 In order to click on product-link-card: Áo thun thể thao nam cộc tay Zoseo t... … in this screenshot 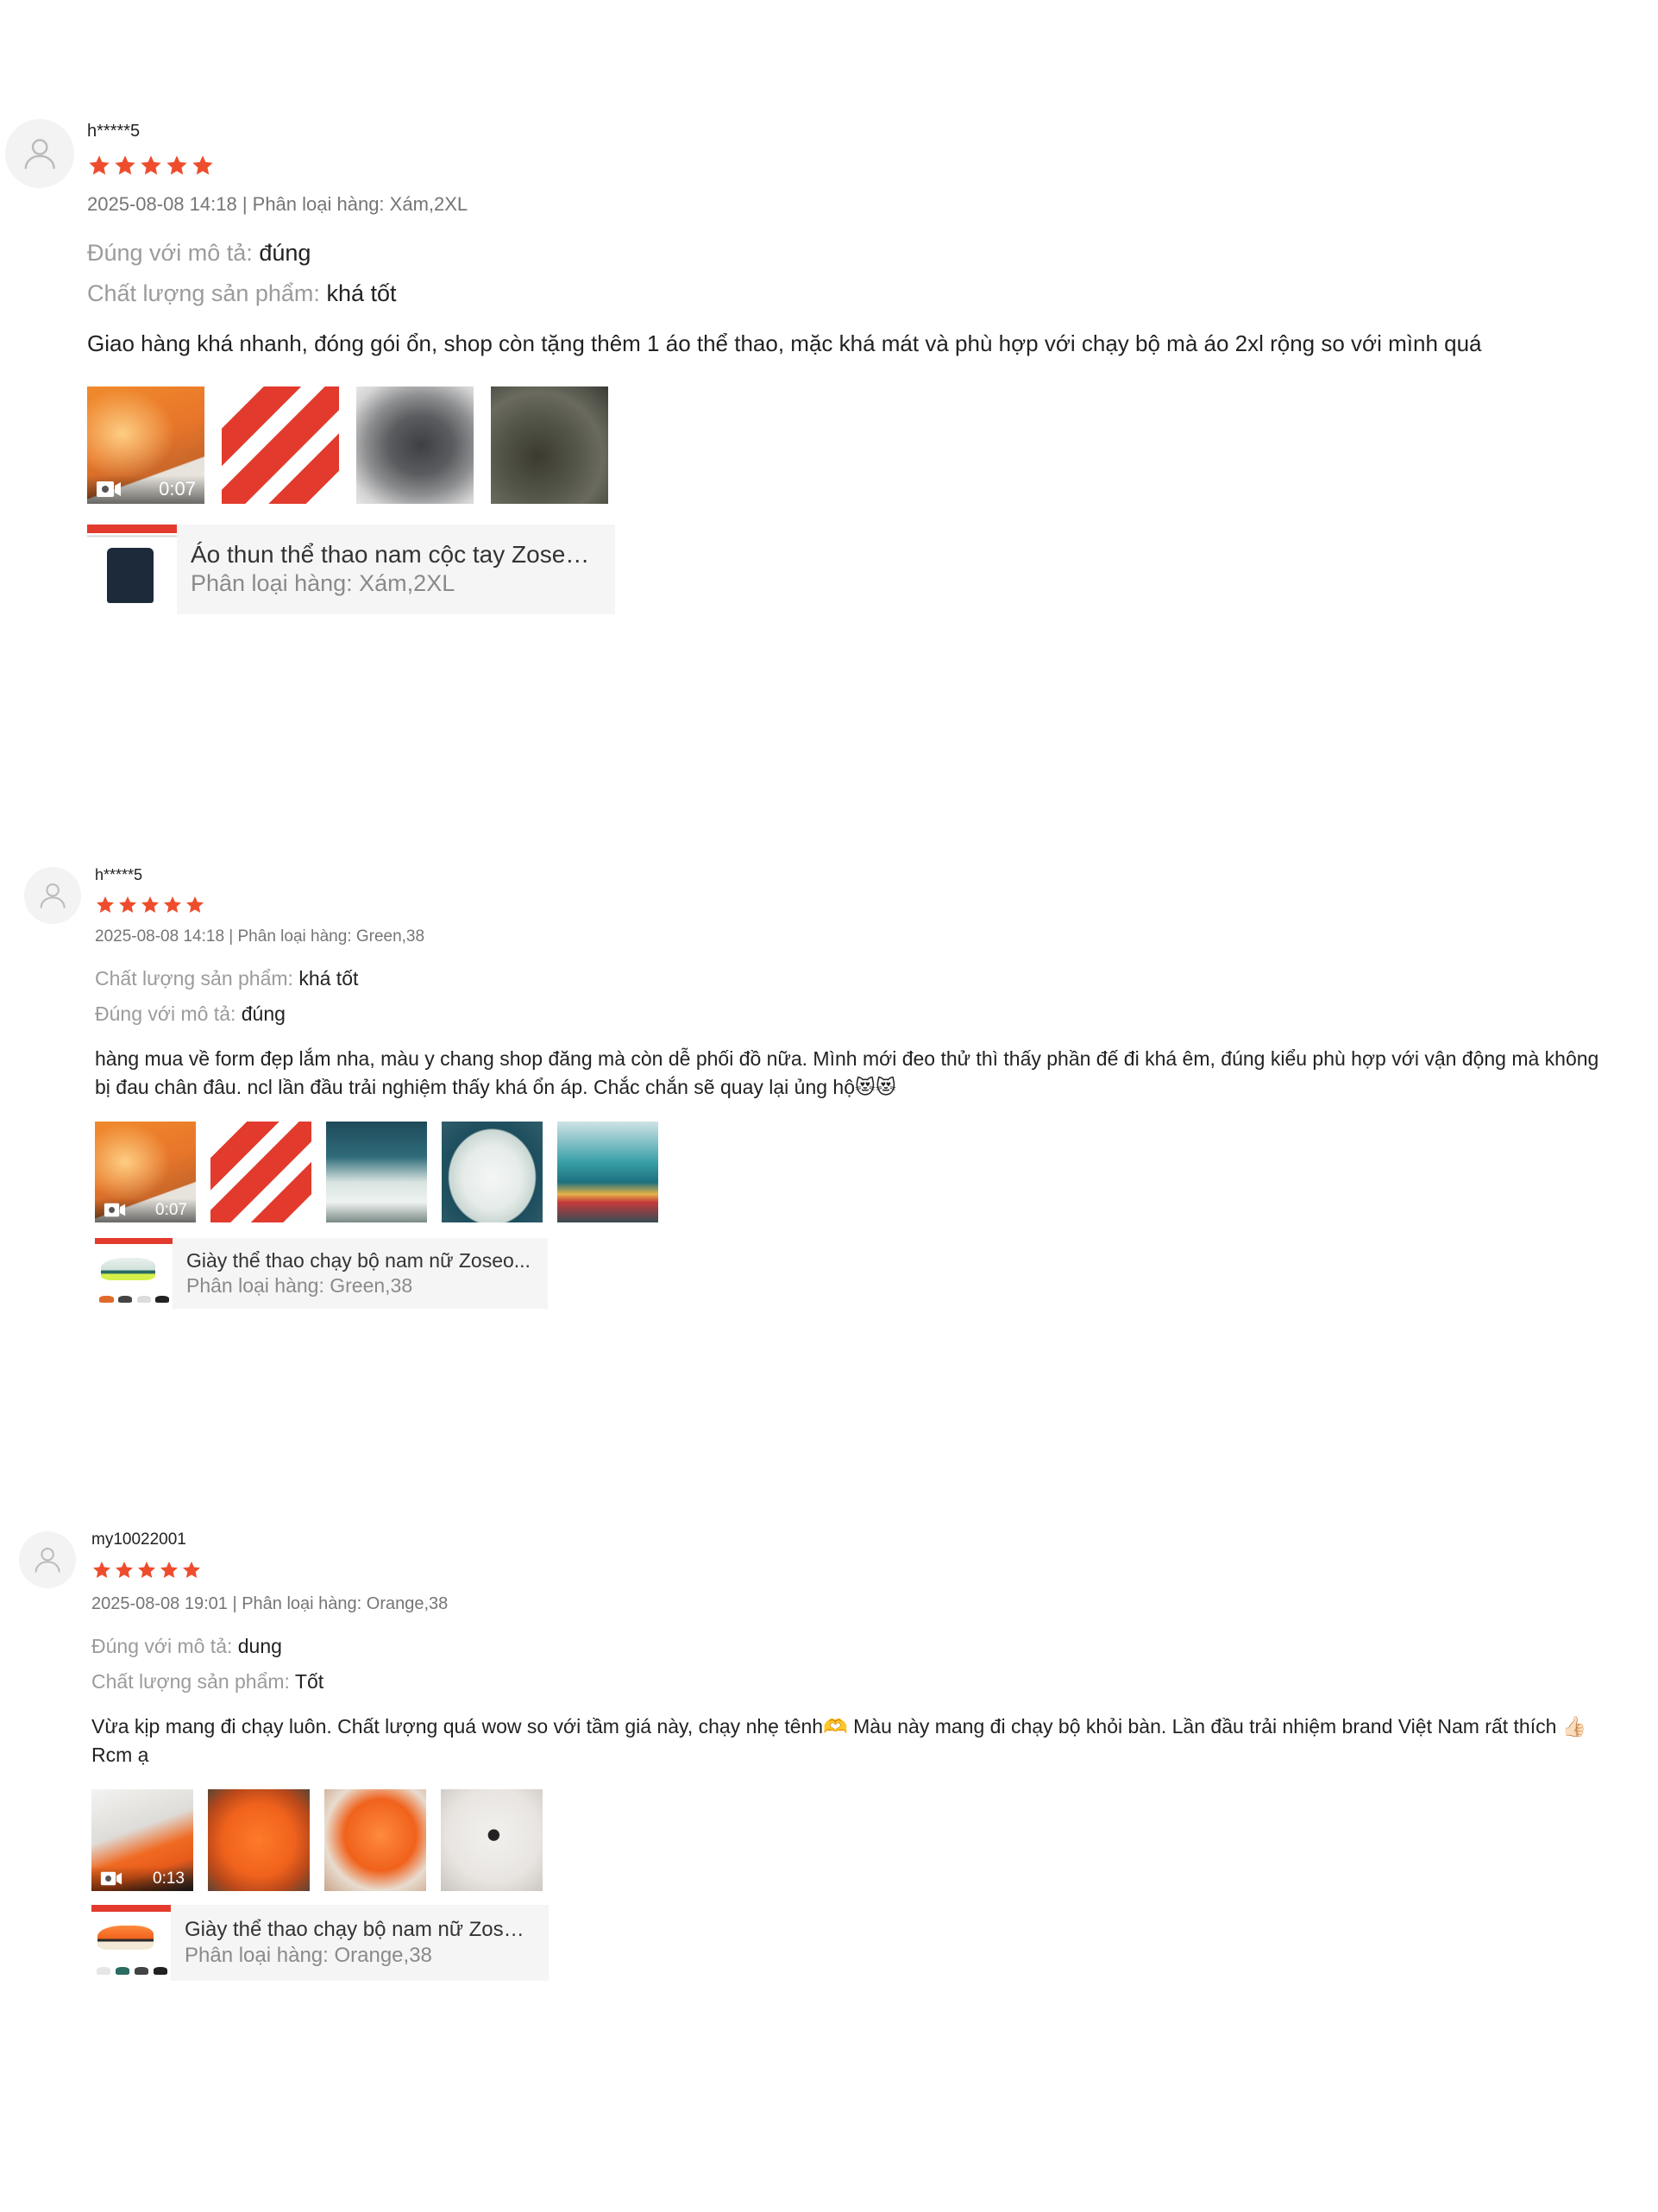, I will do `click(351, 569)`.